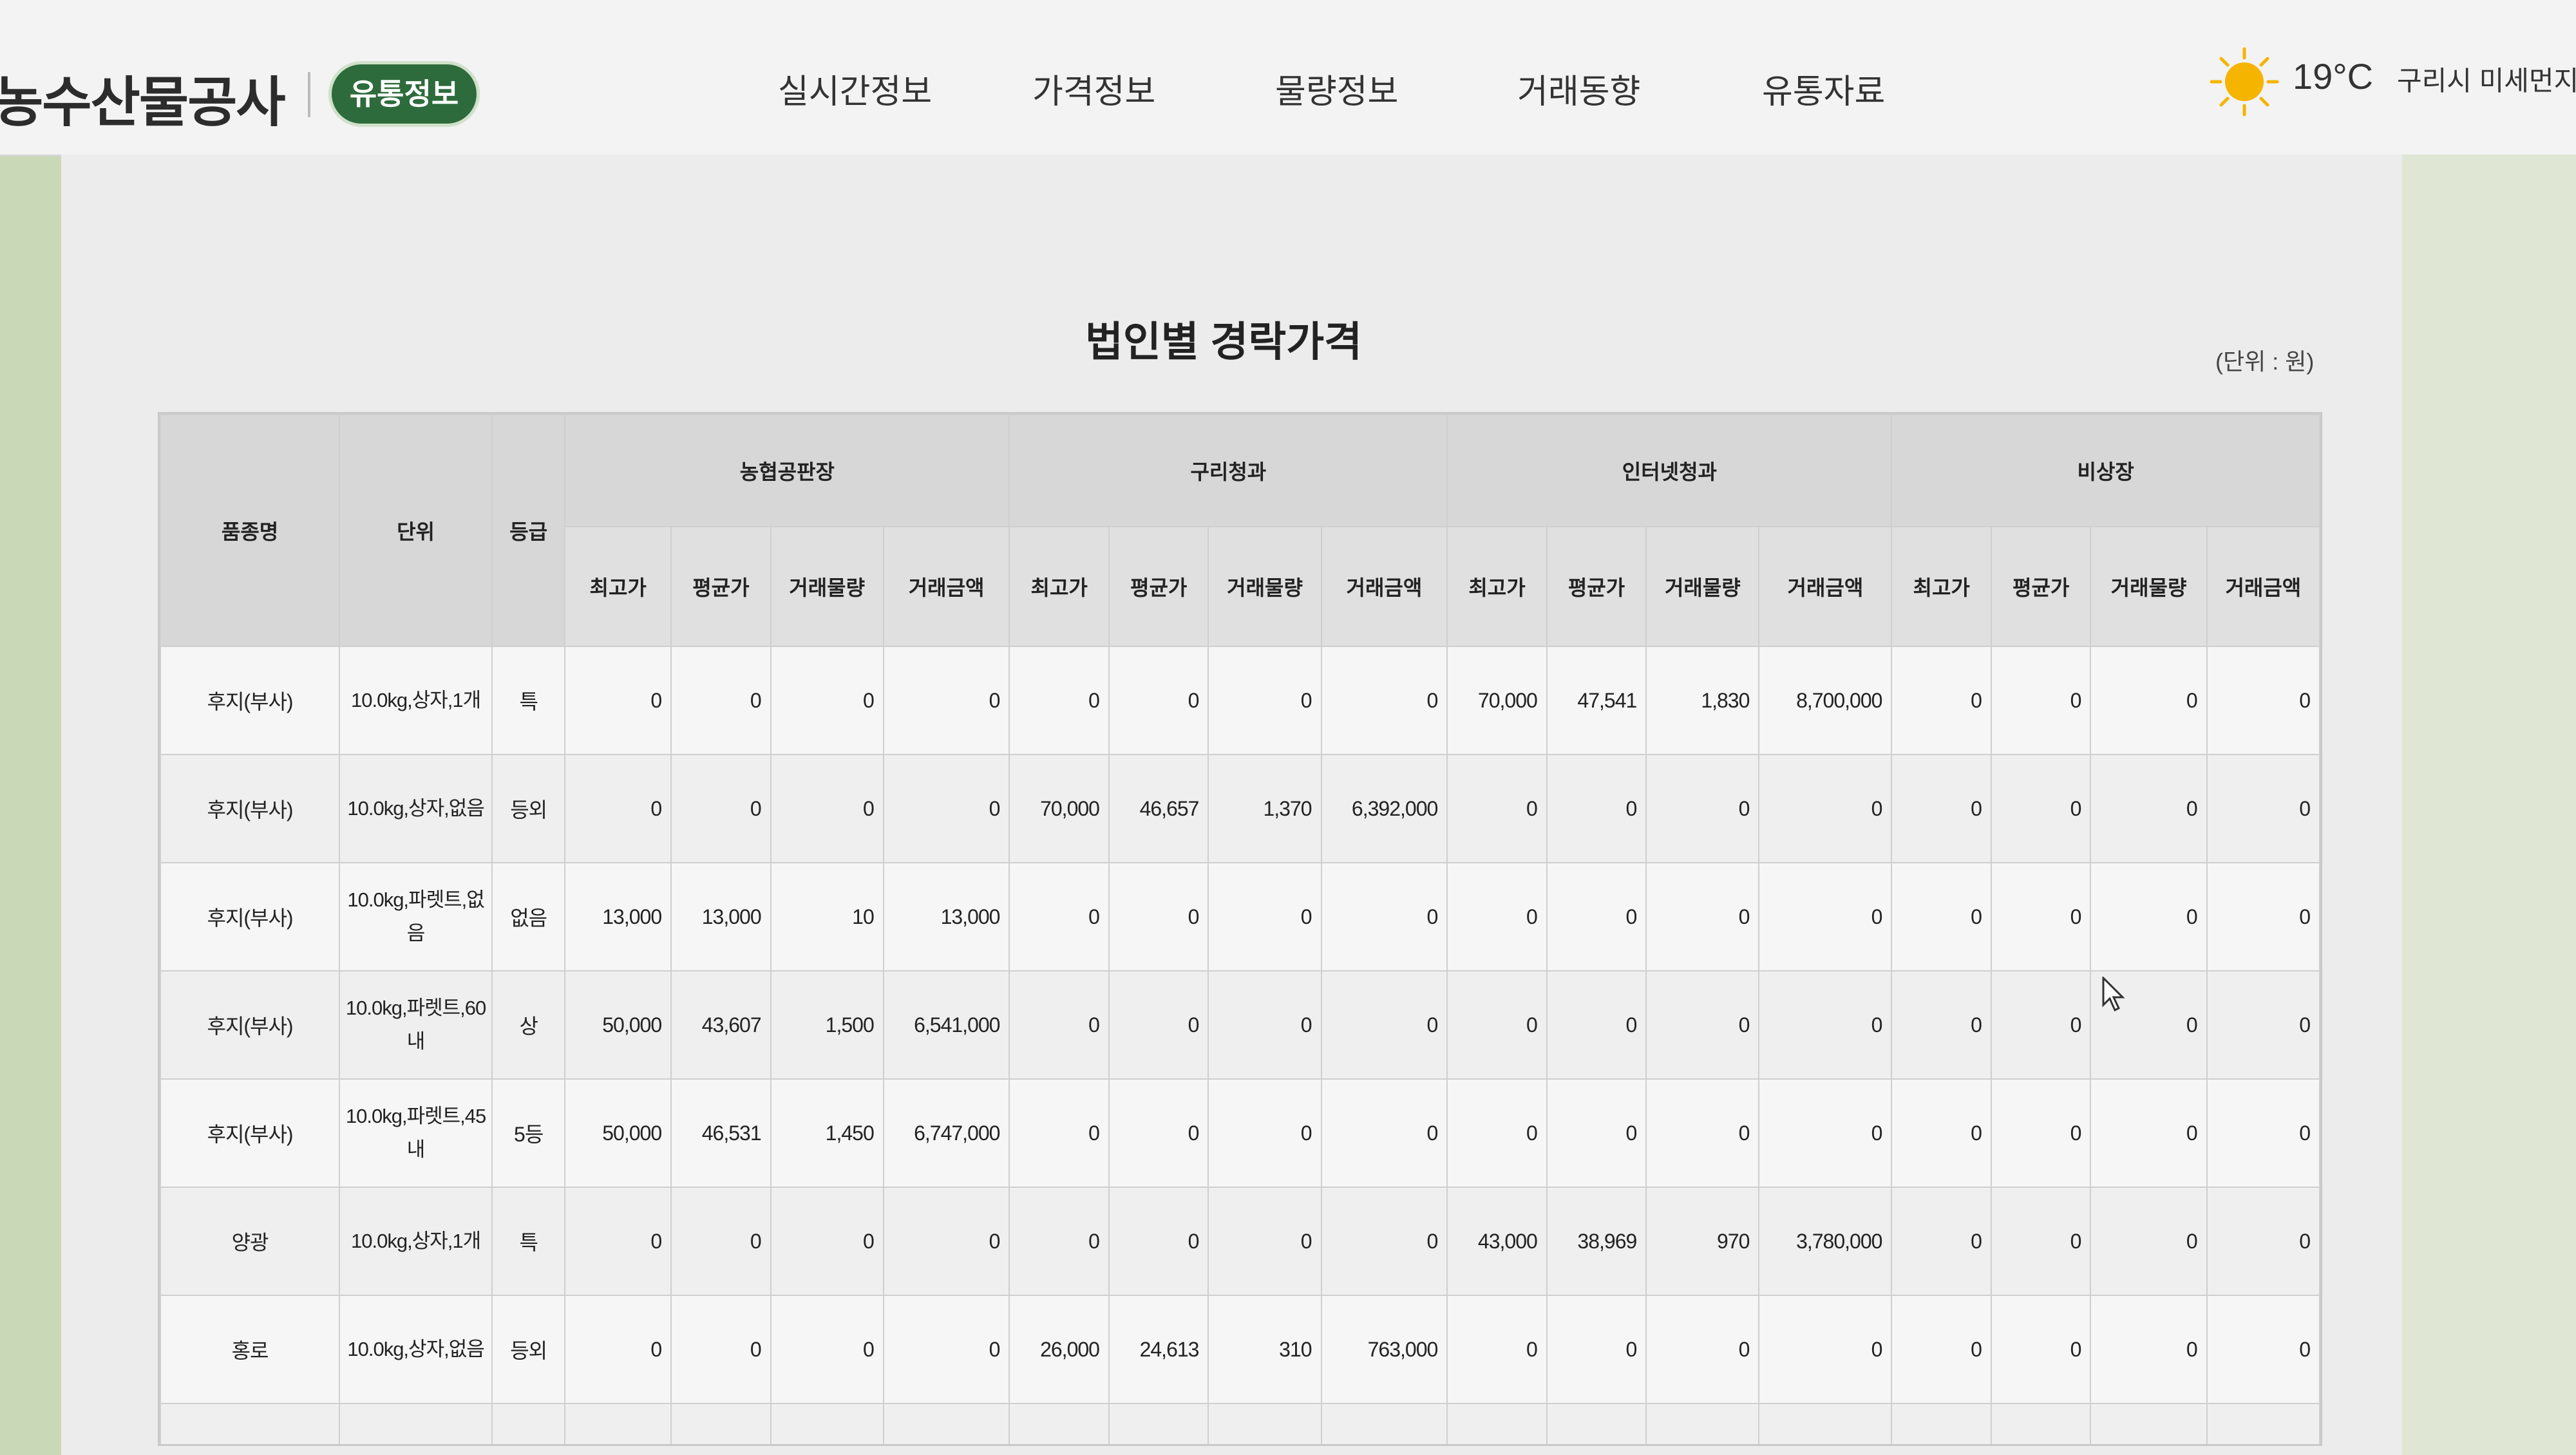 The width and height of the screenshot is (2576, 1455). Describe the element at coordinates (1265, 808) in the screenshot. I see `cell-value: 1,370` at that location.